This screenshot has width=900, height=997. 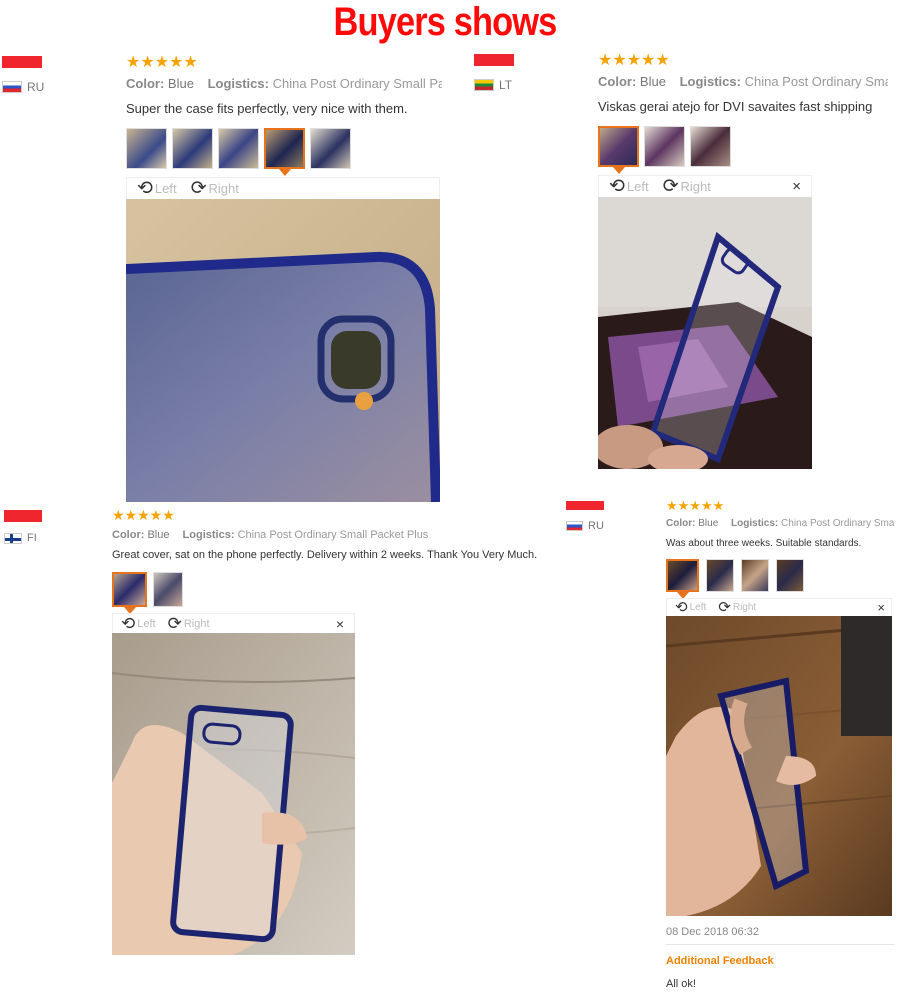 I want to click on page-title: Buyers shows, so click(x=445, y=22).